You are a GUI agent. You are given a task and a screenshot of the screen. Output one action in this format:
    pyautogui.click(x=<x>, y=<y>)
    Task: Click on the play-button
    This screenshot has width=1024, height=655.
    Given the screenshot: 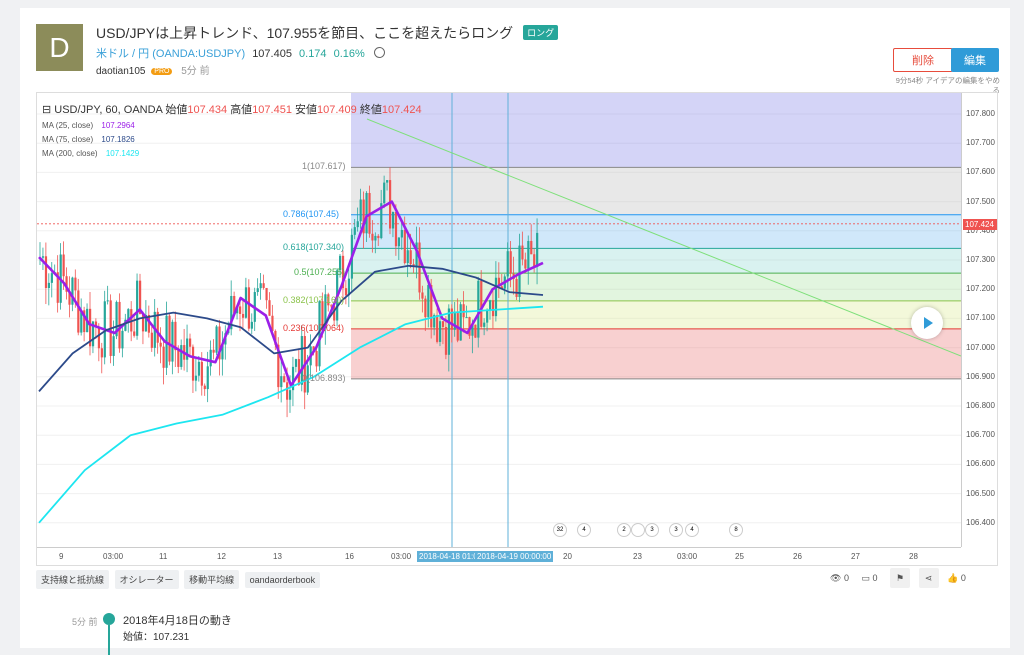 What is the action you would take?
    pyautogui.click(x=927, y=323)
    